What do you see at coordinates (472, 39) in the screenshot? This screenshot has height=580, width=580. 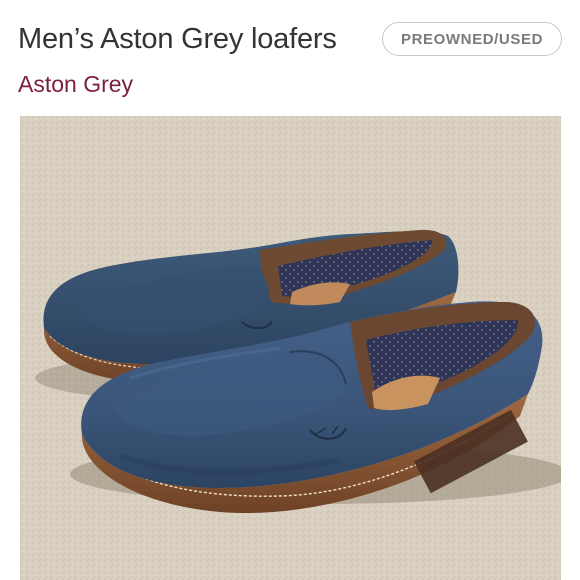 I see `condition-badge: PREOWNED/USED` at bounding box center [472, 39].